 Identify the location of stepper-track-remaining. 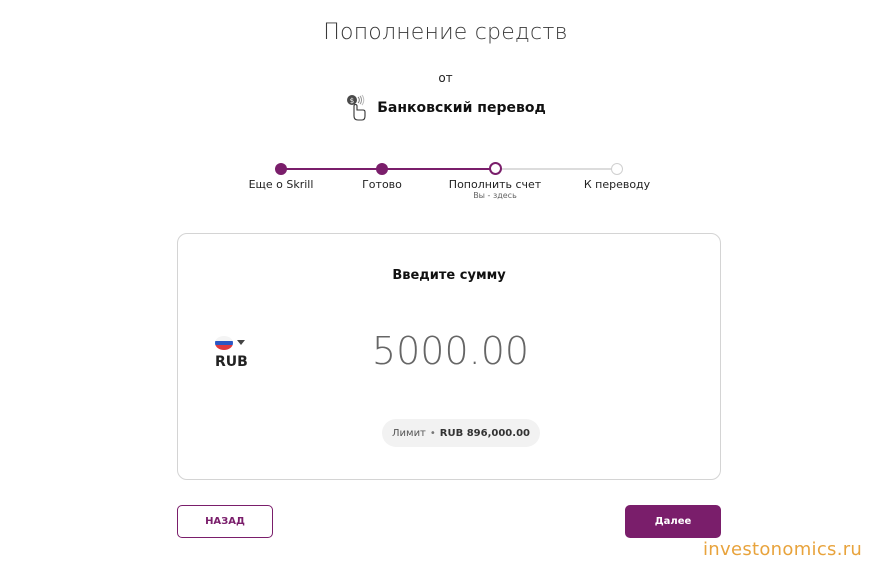
(556, 169).